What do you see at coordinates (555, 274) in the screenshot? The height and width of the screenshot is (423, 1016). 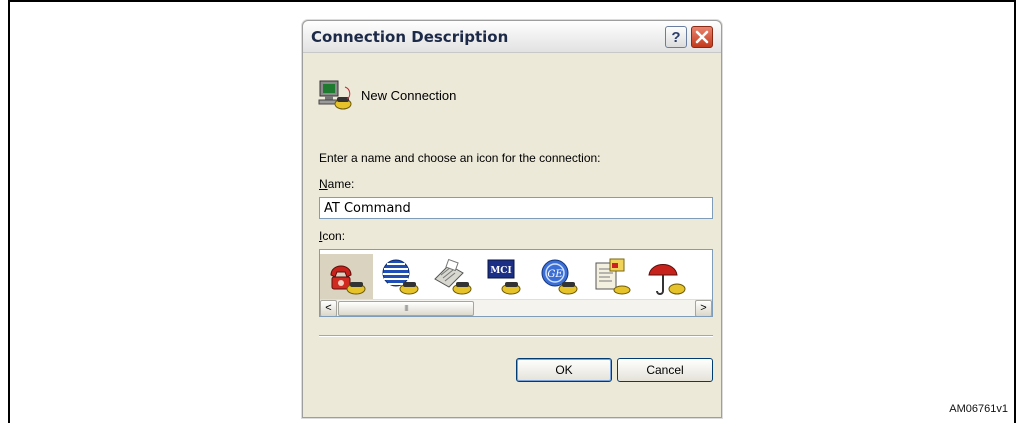 I see `svg-text: GE` at bounding box center [555, 274].